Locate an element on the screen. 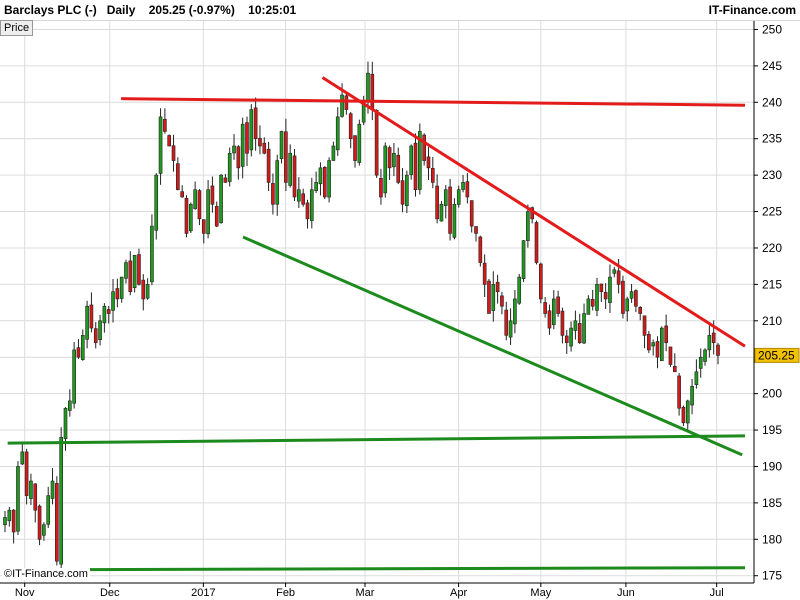  y-tick-label: 235 is located at coordinates (772, 139).